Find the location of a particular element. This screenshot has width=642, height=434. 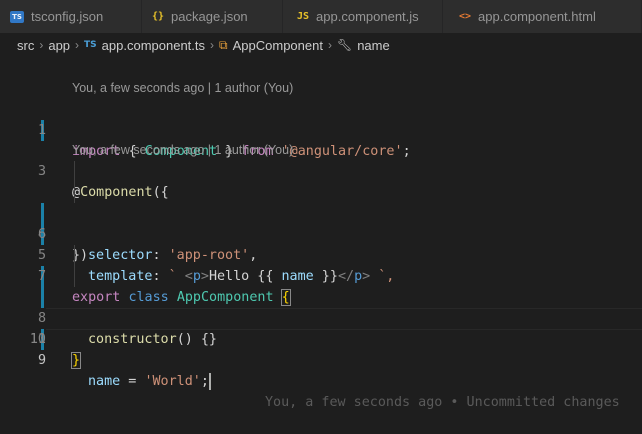

code-line-11: 11 is located at coordinates (321, 327).